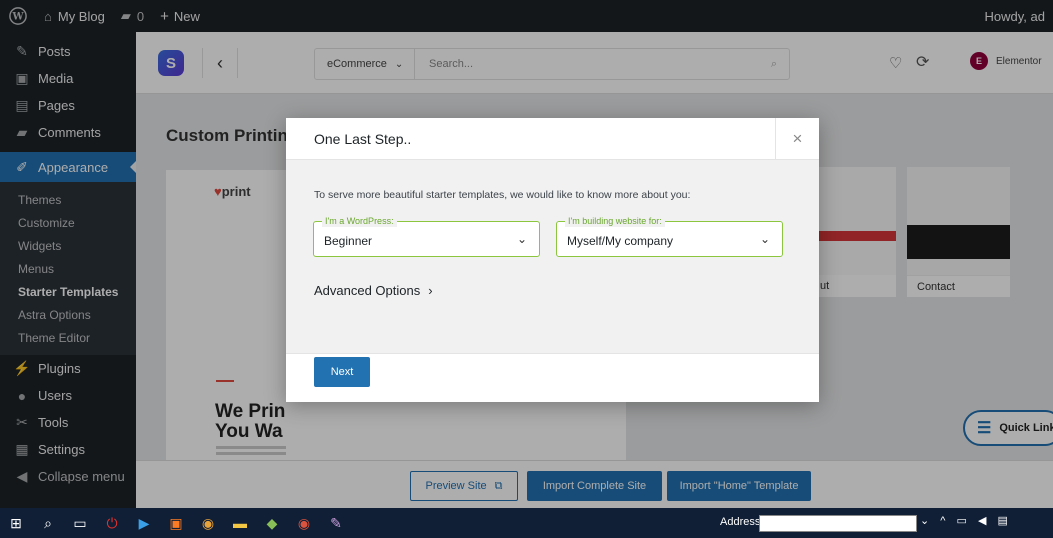  Describe the element at coordinates (430, 290) in the screenshot. I see `chevron-right-icon: ›` at that location.